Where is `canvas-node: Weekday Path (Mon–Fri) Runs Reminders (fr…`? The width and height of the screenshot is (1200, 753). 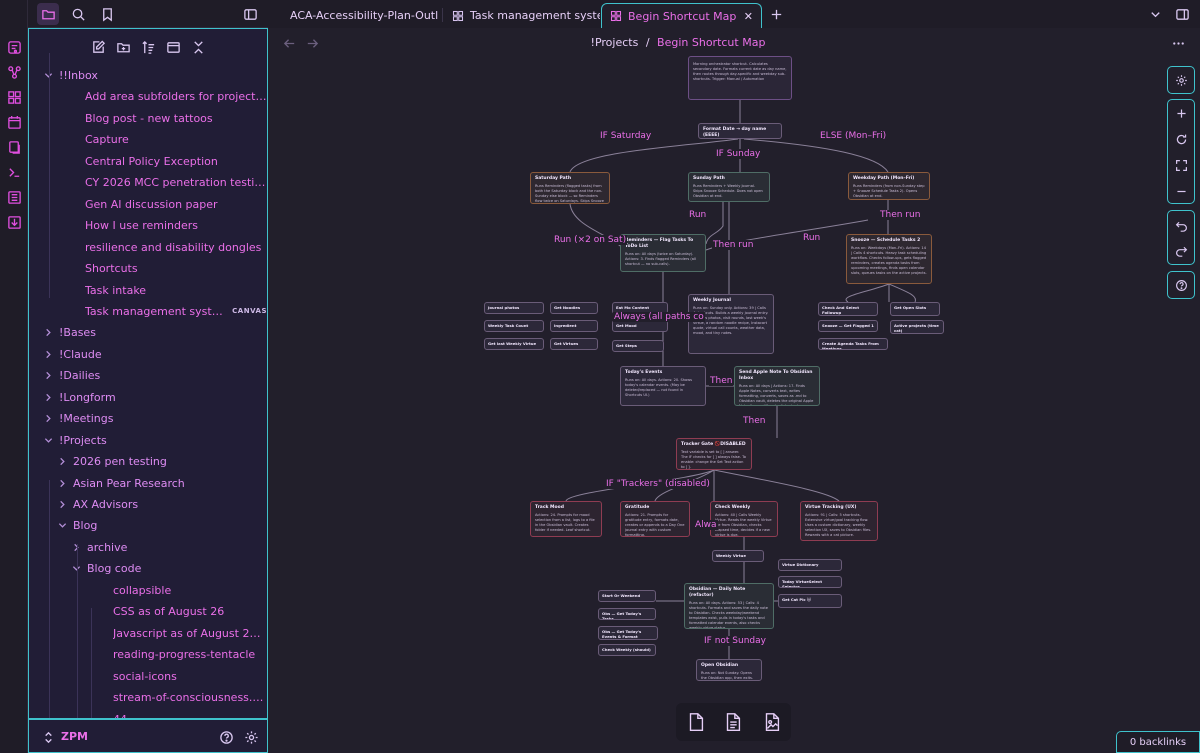 canvas-node: Weekday Path (Mon–Fri) Runs Reminders (fr… is located at coordinates (889, 186).